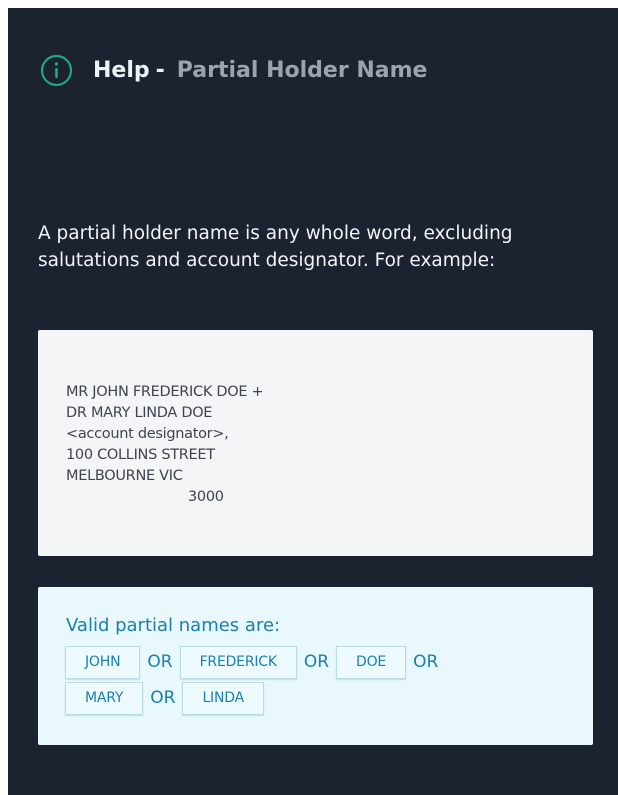 The image size is (618, 795). What do you see at coordinates (223, 698) in the screenshot?
I see `name-chip-linda: LINDA` at bounding box center [223, 698].